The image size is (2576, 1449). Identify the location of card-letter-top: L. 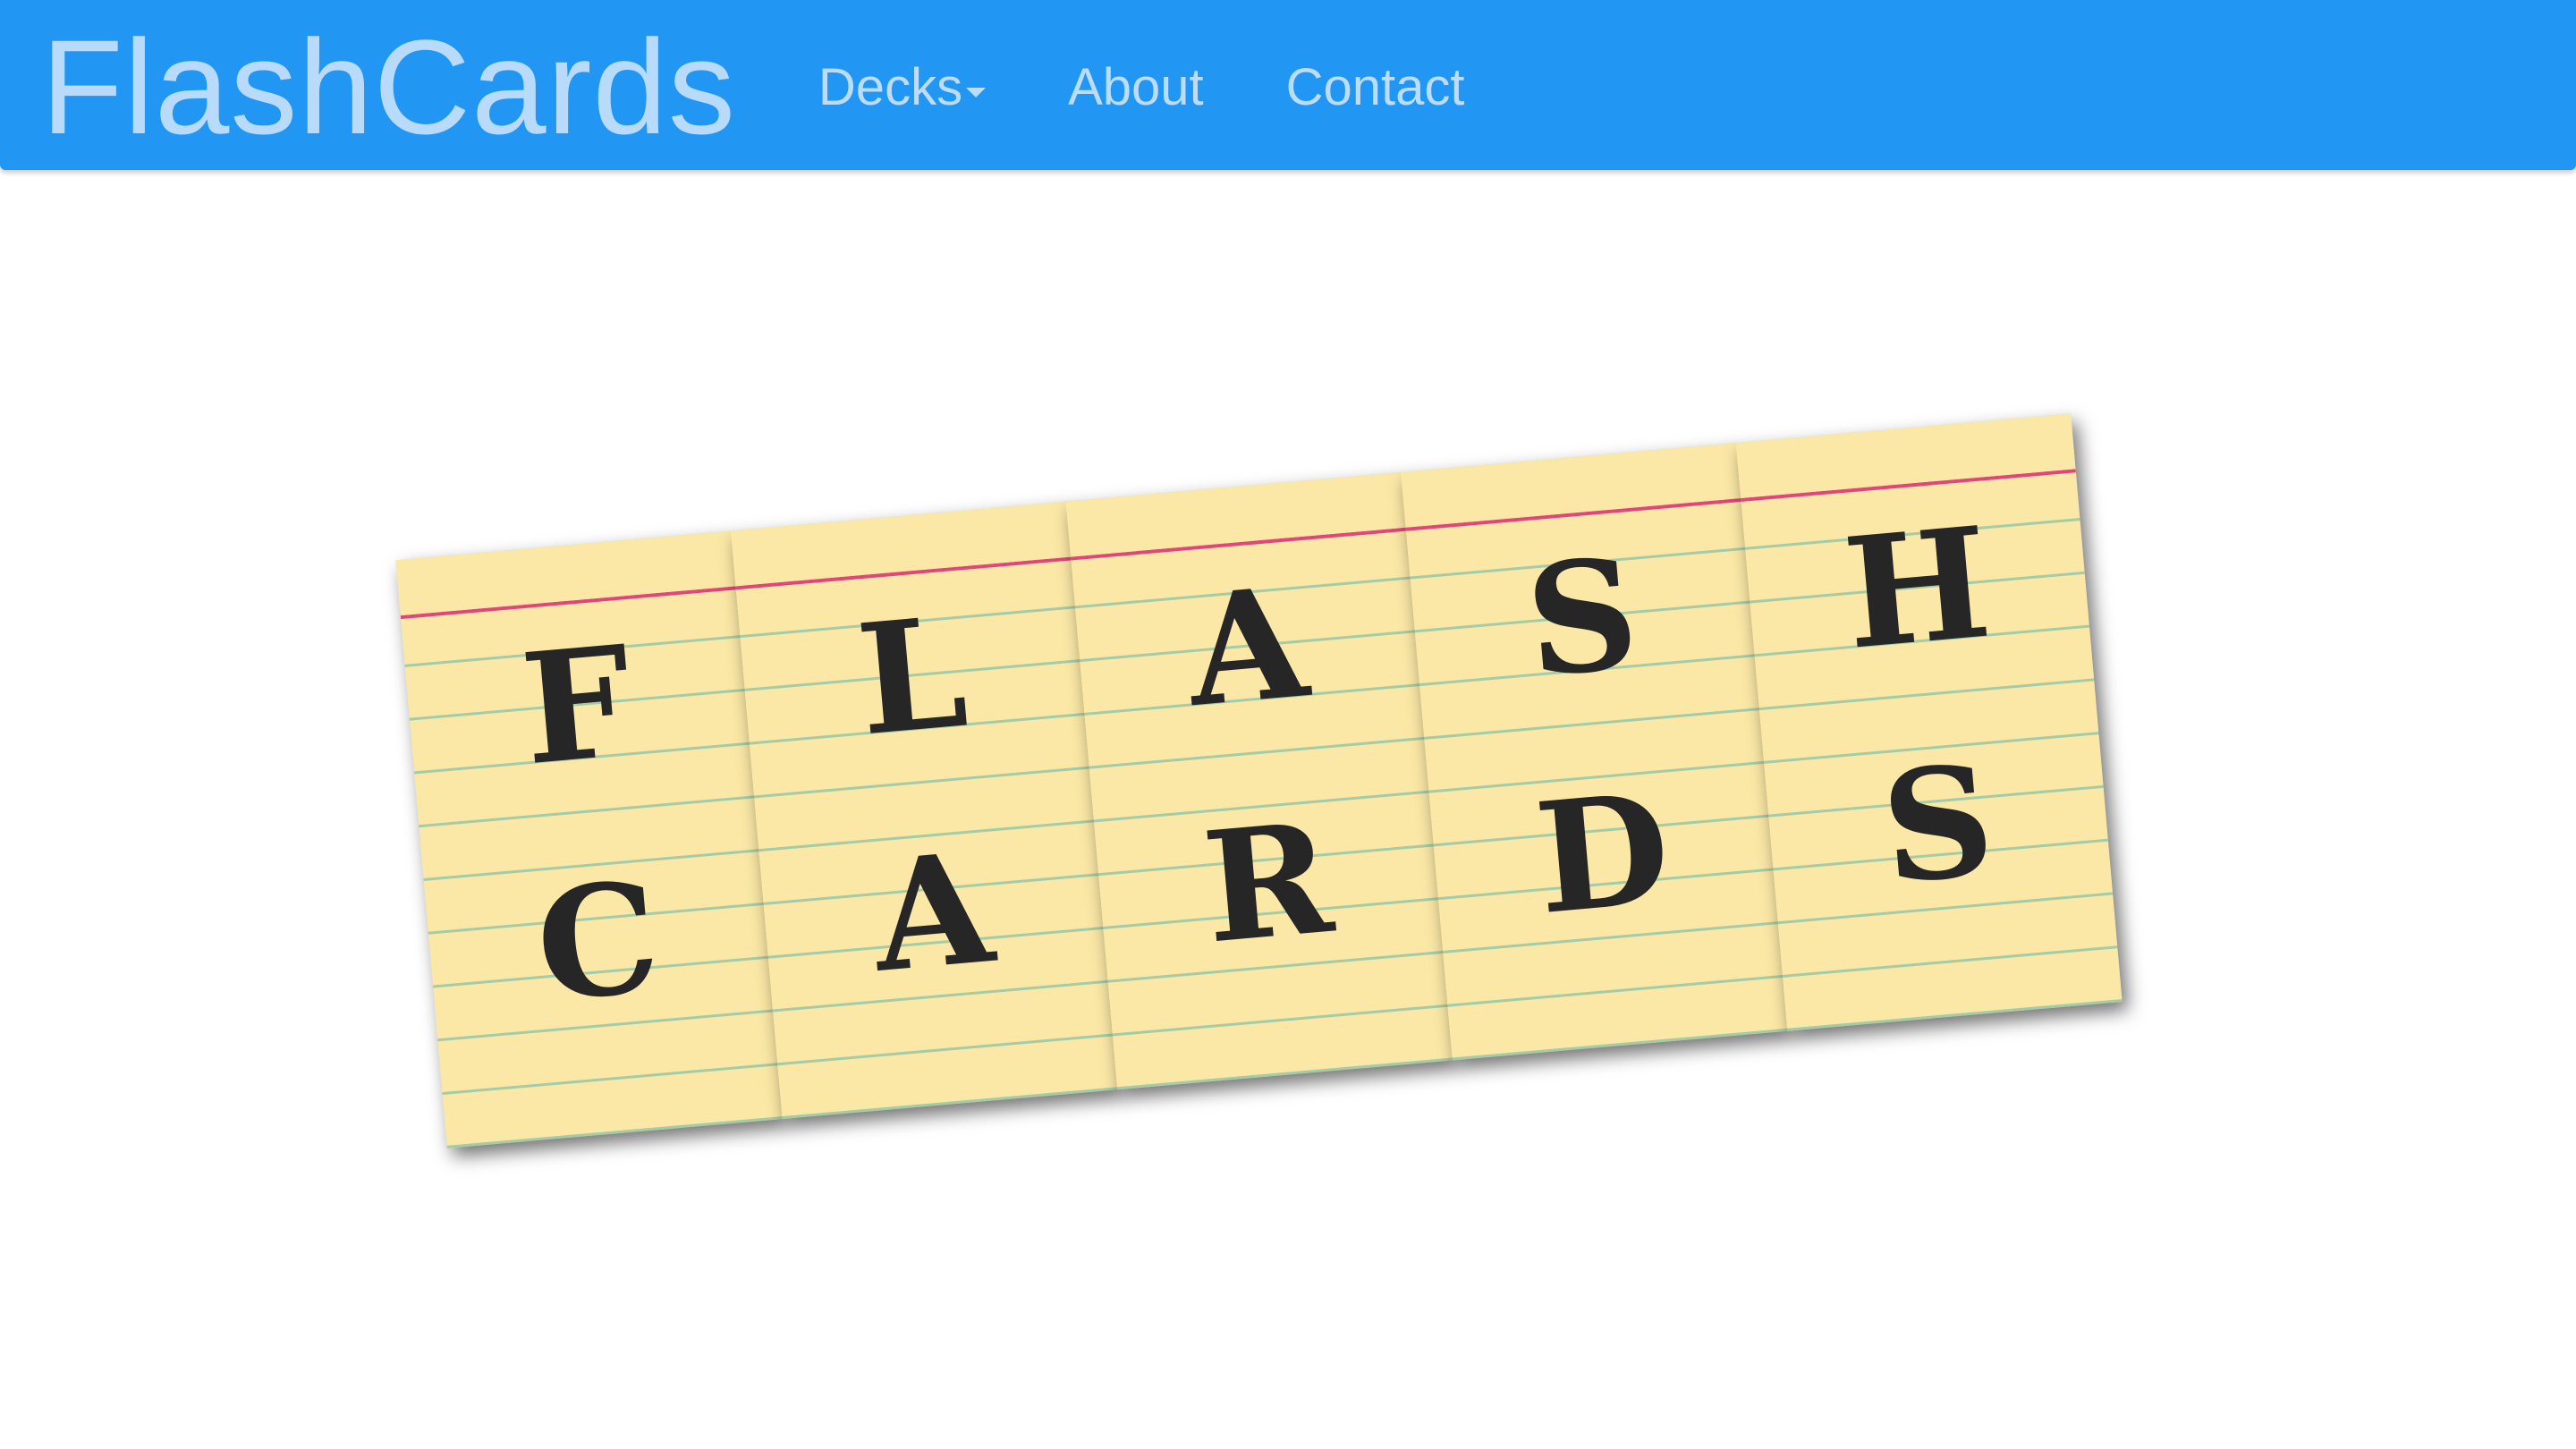
(912, 676).